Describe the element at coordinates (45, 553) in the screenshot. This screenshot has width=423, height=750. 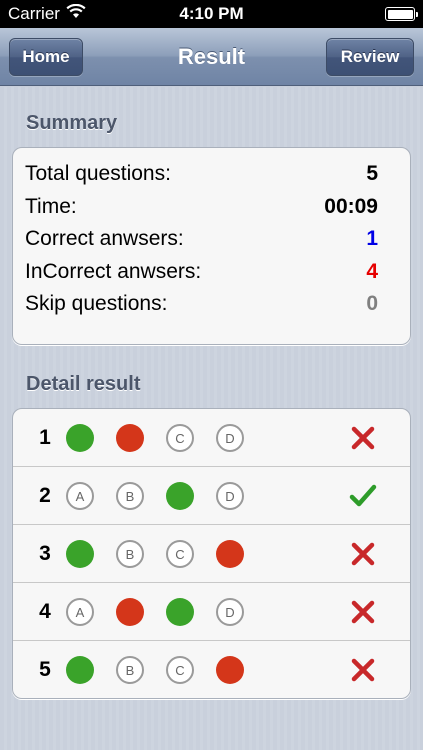
I see `question-number: 3` at that location.